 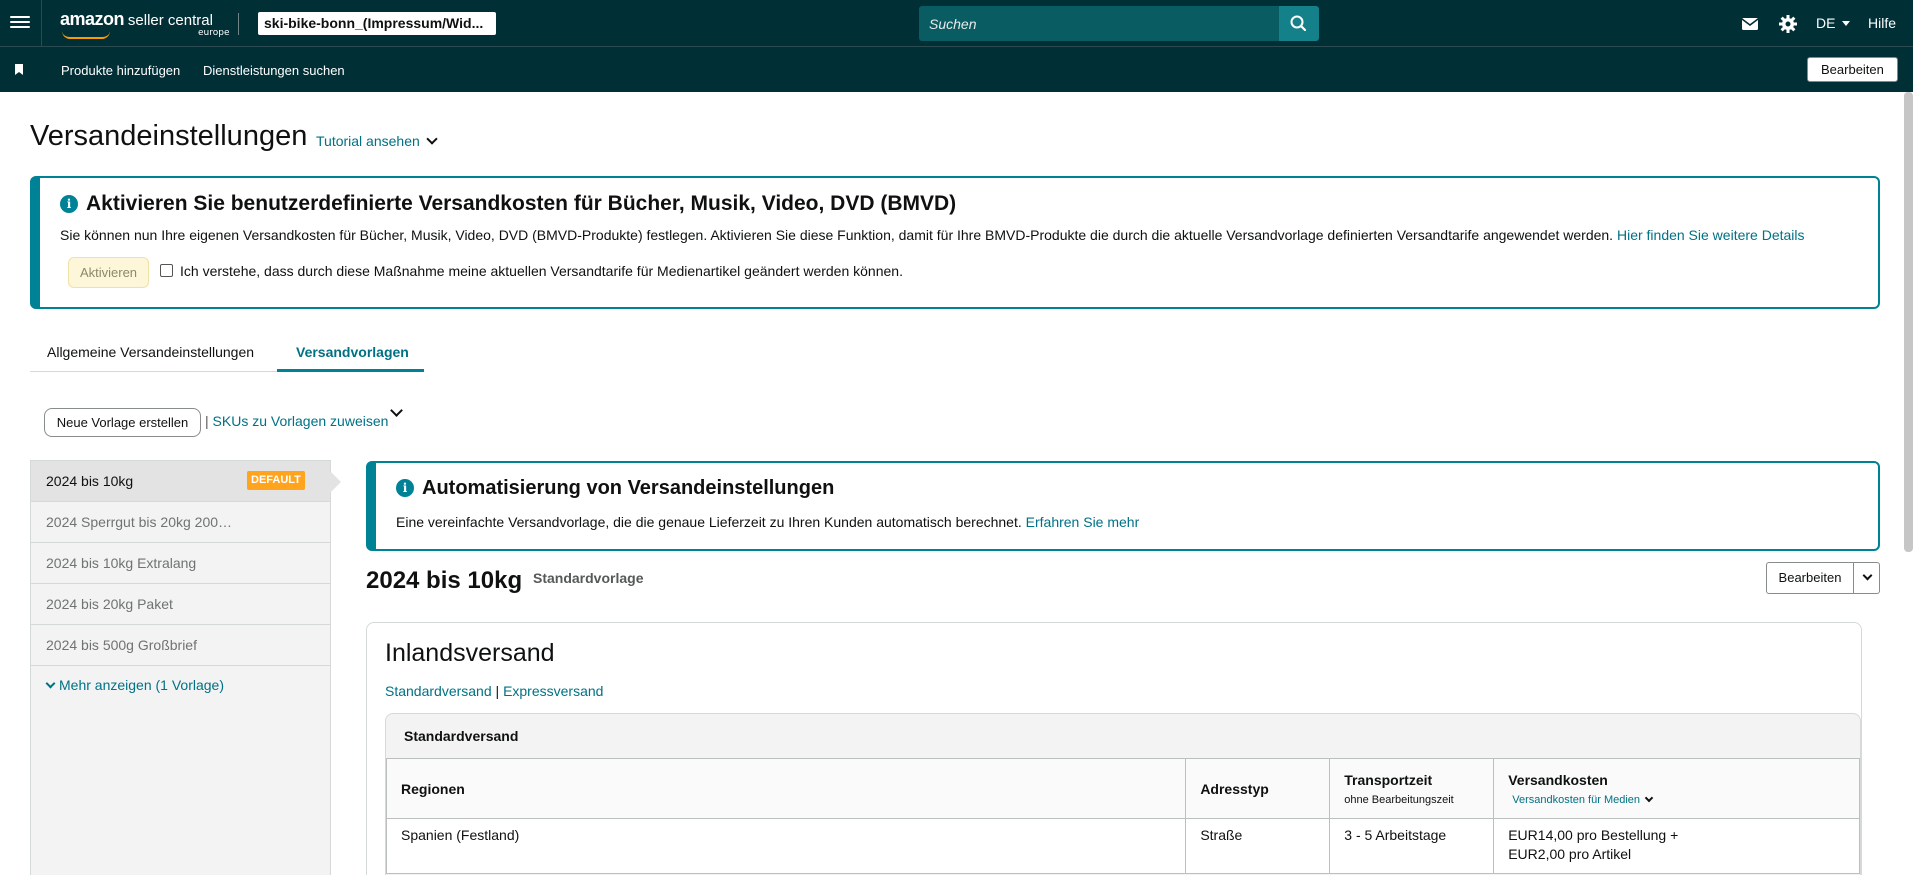 I want to click on cost-line-item: EUR2,00 pro Artikel, so click(x=1570, y=854).